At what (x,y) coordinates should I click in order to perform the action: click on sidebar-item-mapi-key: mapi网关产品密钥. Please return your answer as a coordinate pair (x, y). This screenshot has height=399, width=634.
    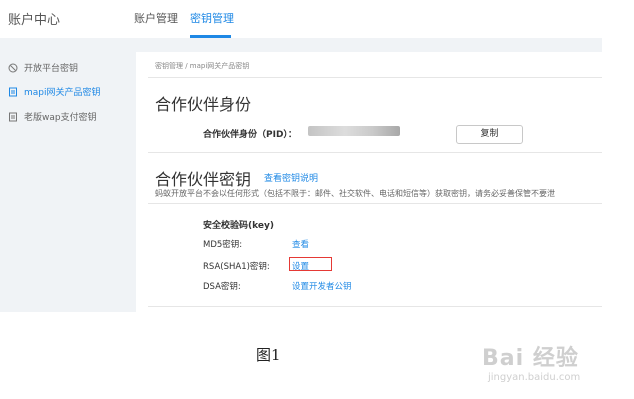
    Looking at the image, I should click on (54, 91).